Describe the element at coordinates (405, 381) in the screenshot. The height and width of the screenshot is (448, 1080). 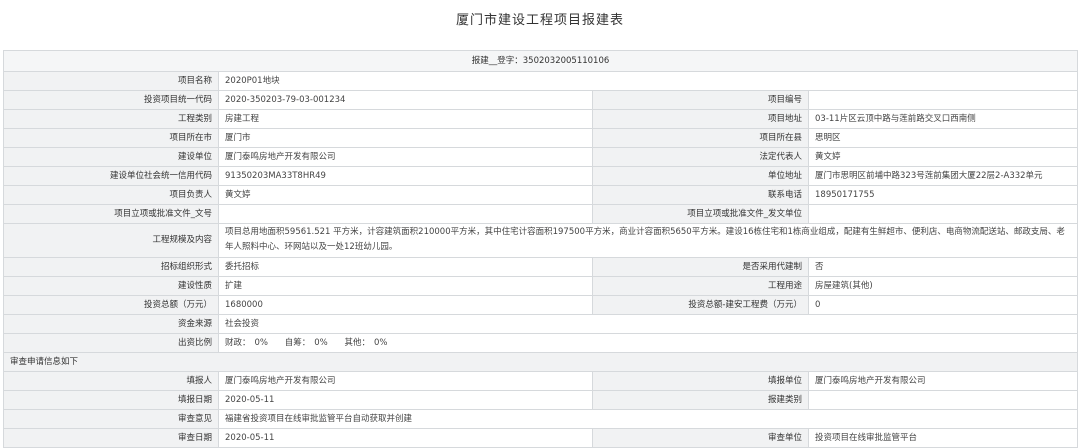
I see `filler-value: 厦门泰鸣房地产开发有限公司` at that location.